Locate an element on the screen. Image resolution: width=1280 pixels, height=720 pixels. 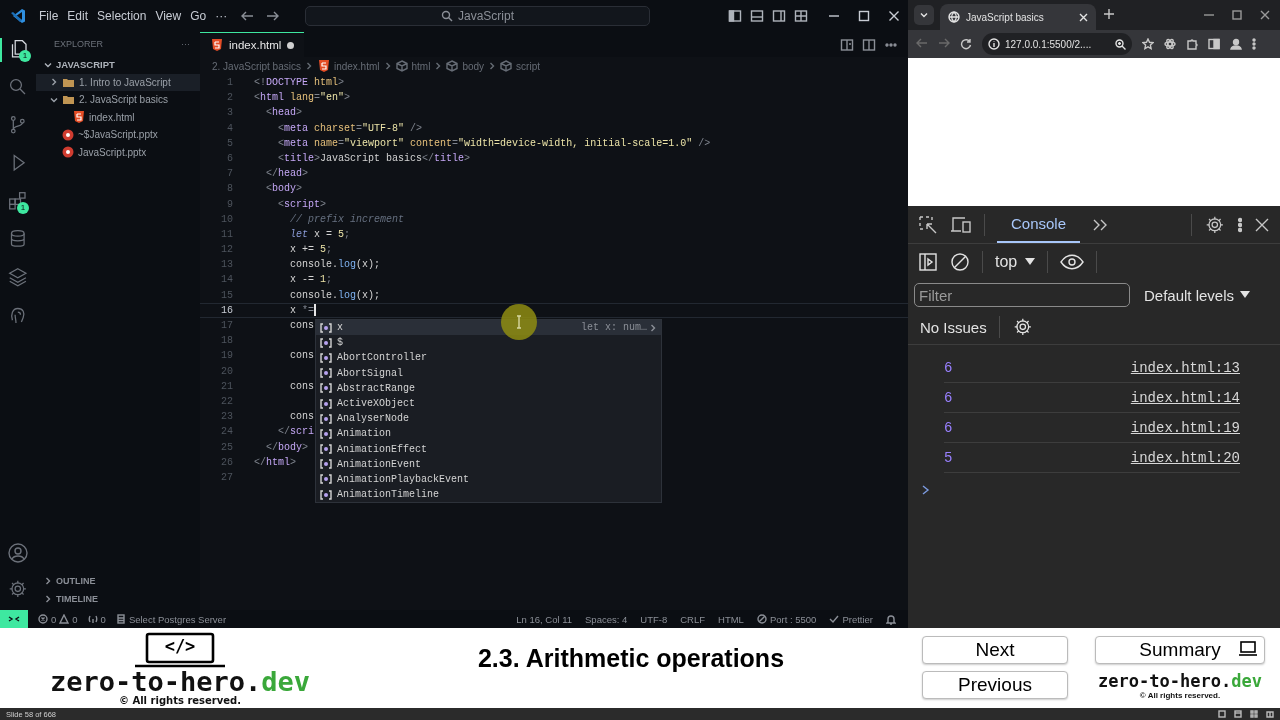
menu-item: ··· is located at coordinates (221, 16).